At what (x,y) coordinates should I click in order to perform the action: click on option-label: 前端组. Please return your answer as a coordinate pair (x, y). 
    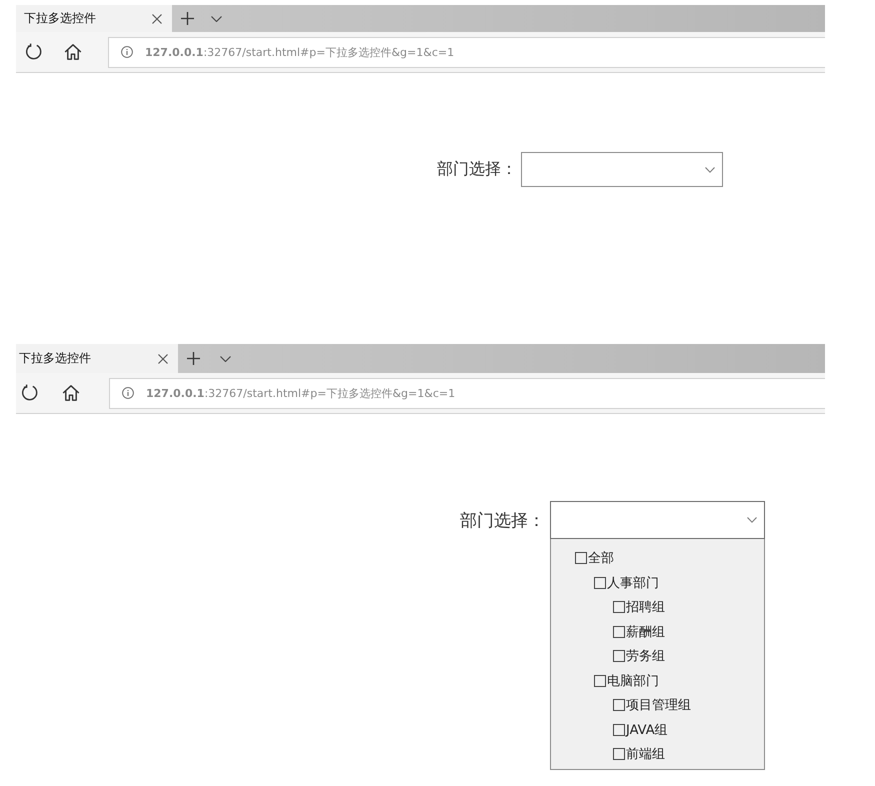
    Looking at the image, I should click on (645, 754).